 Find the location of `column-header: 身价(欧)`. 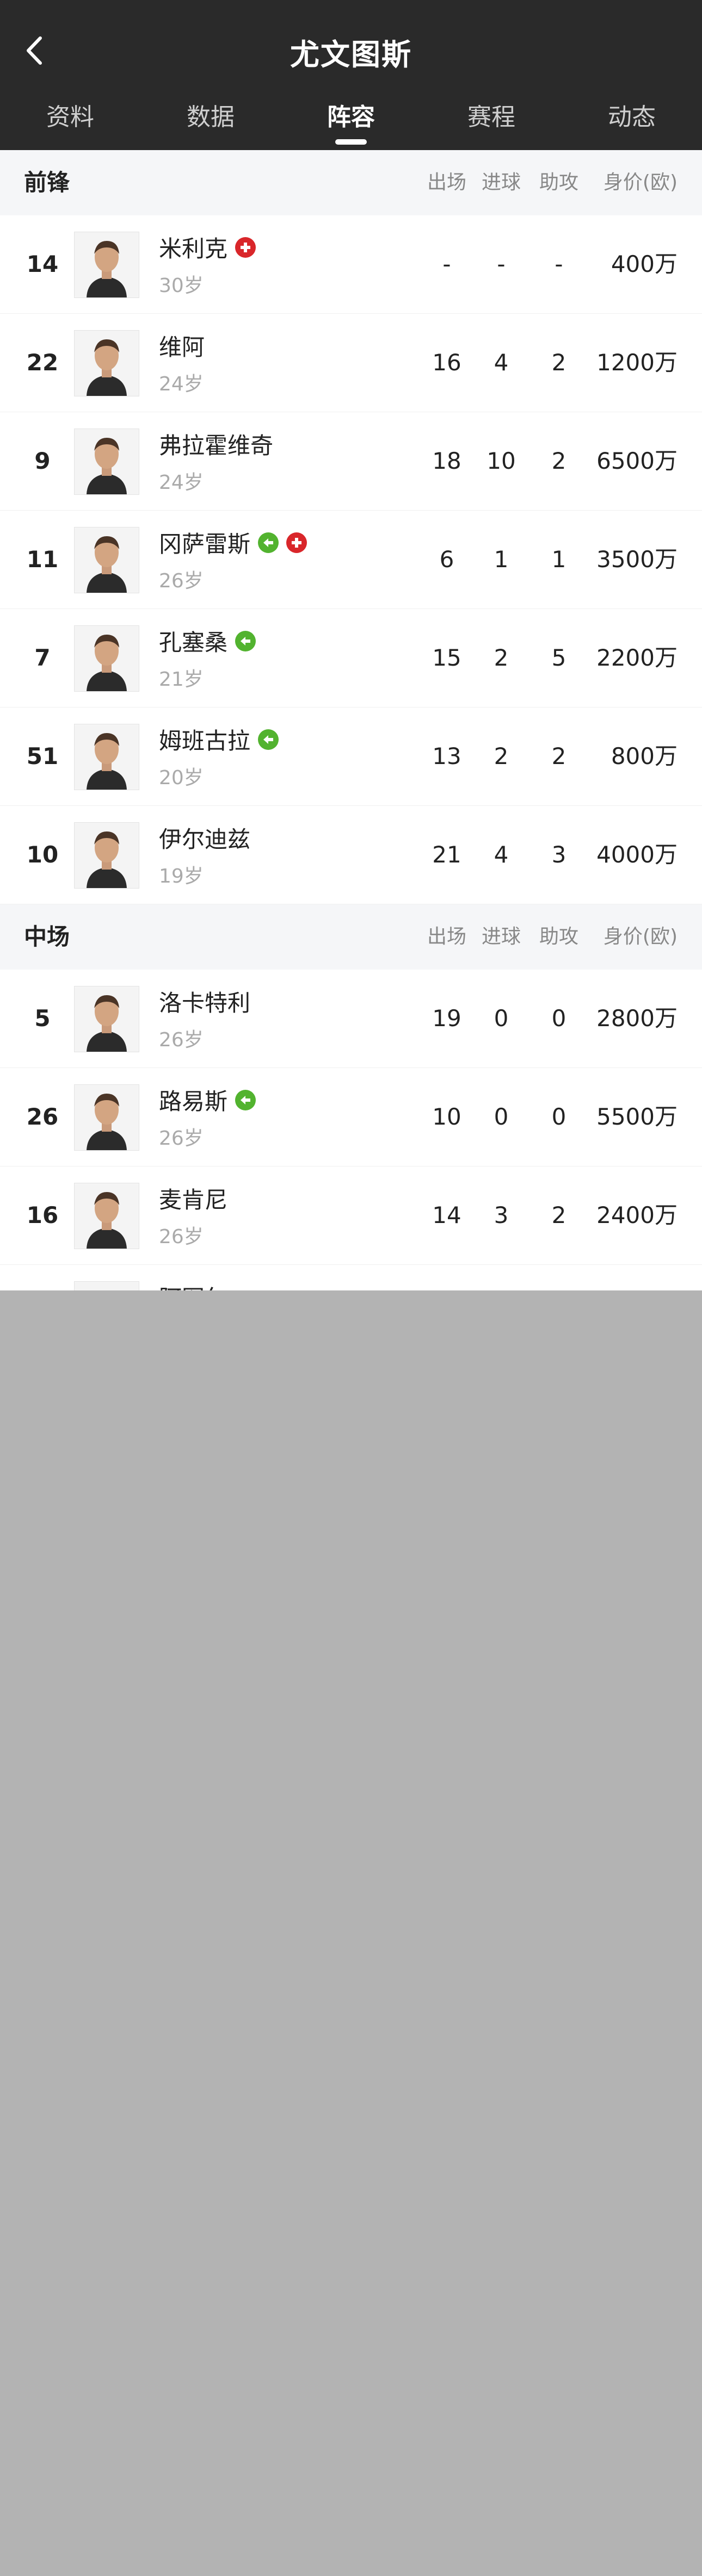

column-header: 身价(欧) is located at coordinates (640, 937).